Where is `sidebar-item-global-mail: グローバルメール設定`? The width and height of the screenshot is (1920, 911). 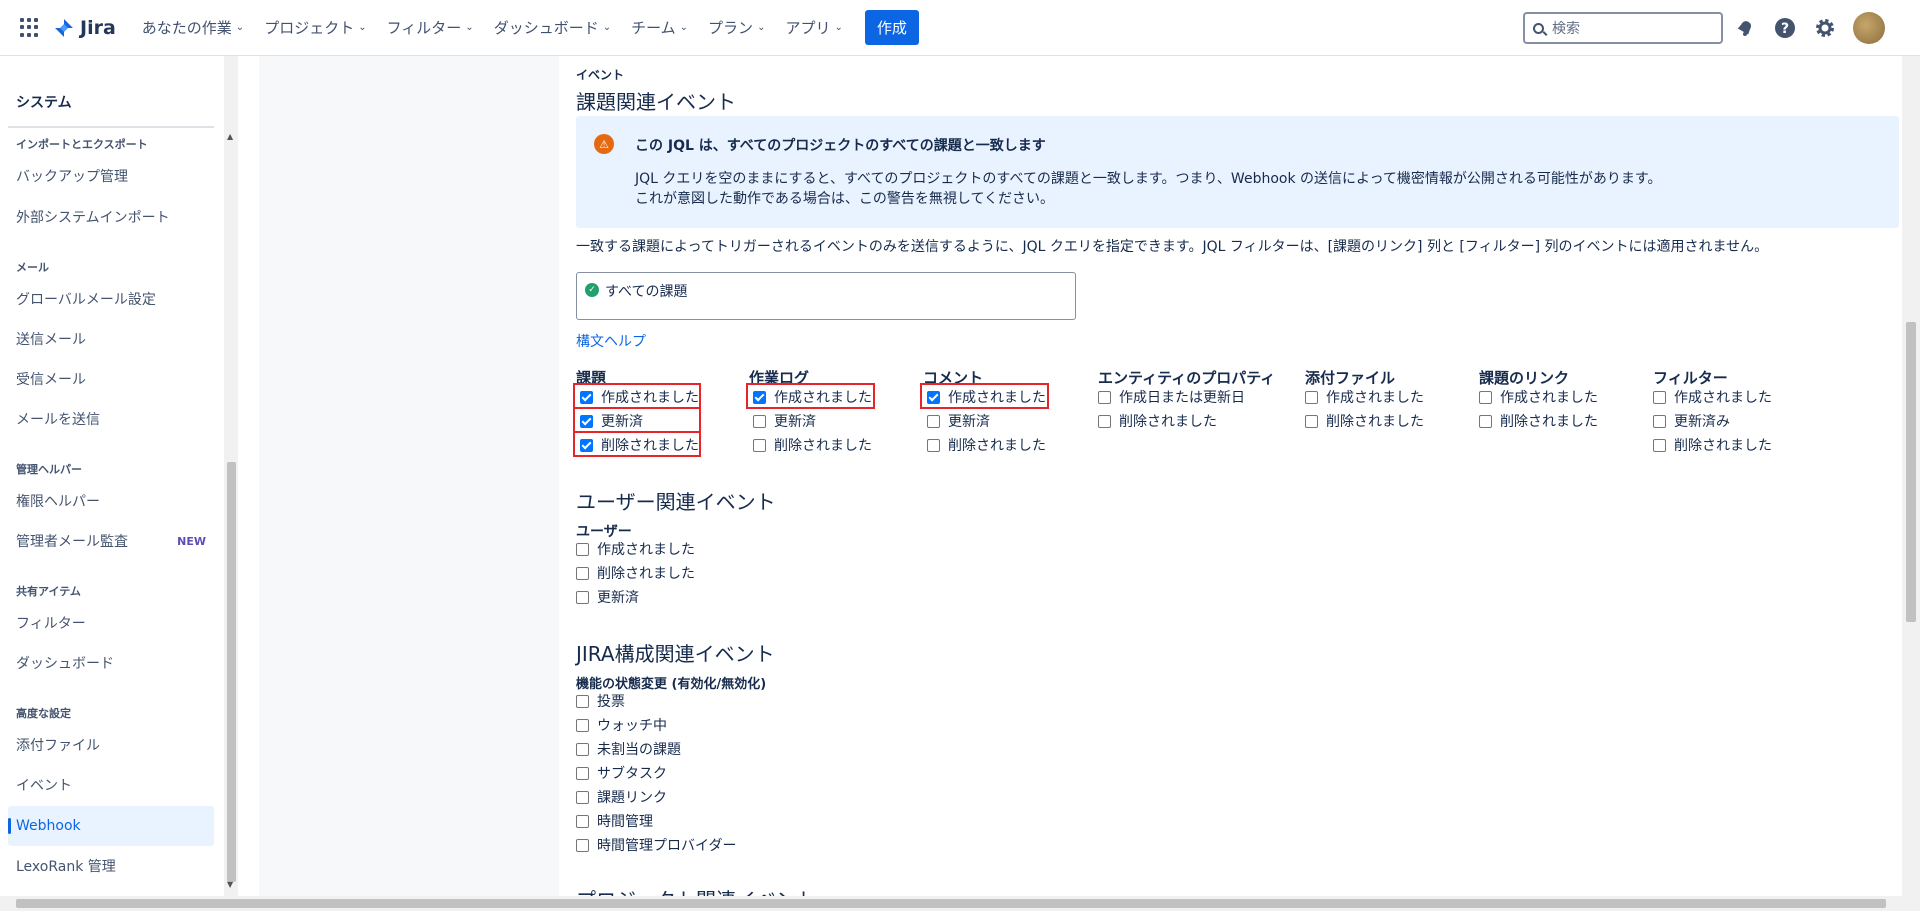
sidebar-item-global-mail: グローバルメール設定 is located at coordinates (111, 299).